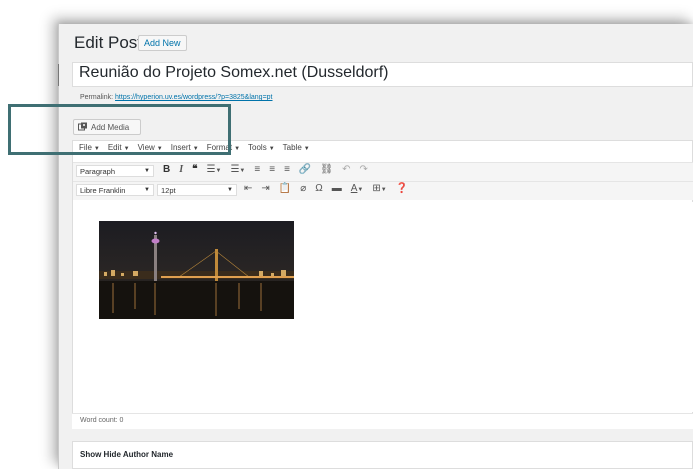  Describe the element at coordinates (285, 188) in the screenshot. I see `paste-text-icon: 📋` at that location.